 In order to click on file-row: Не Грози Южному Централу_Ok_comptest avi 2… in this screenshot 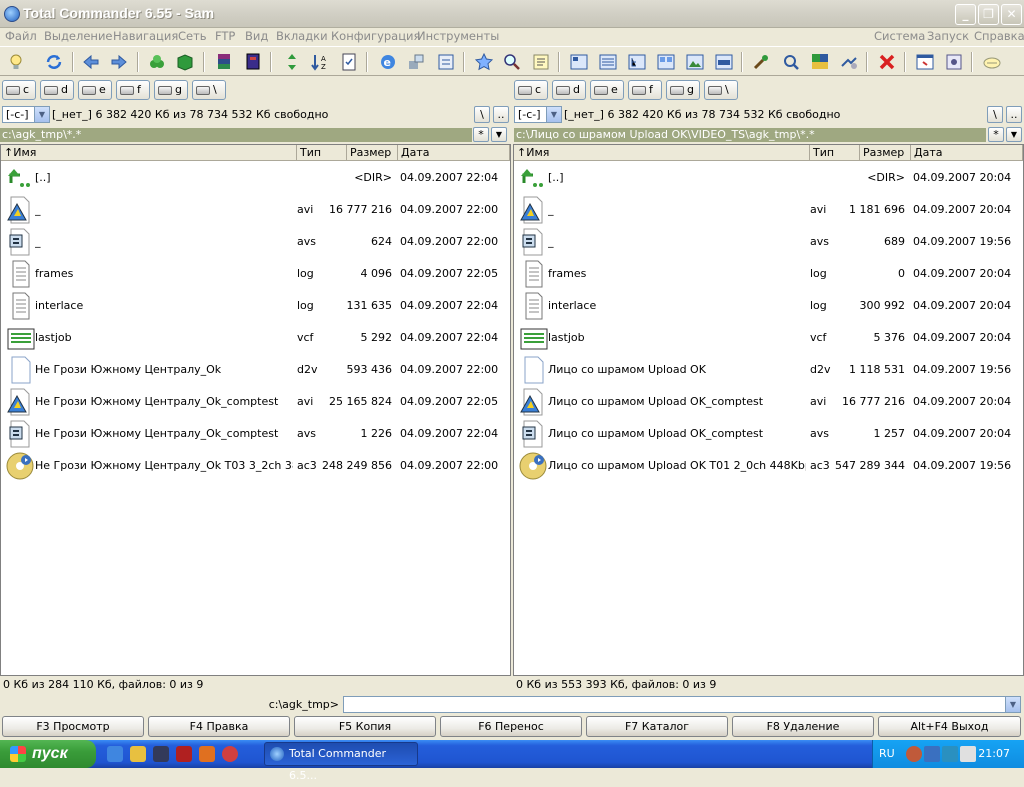, I will do `click(255, 401)`.